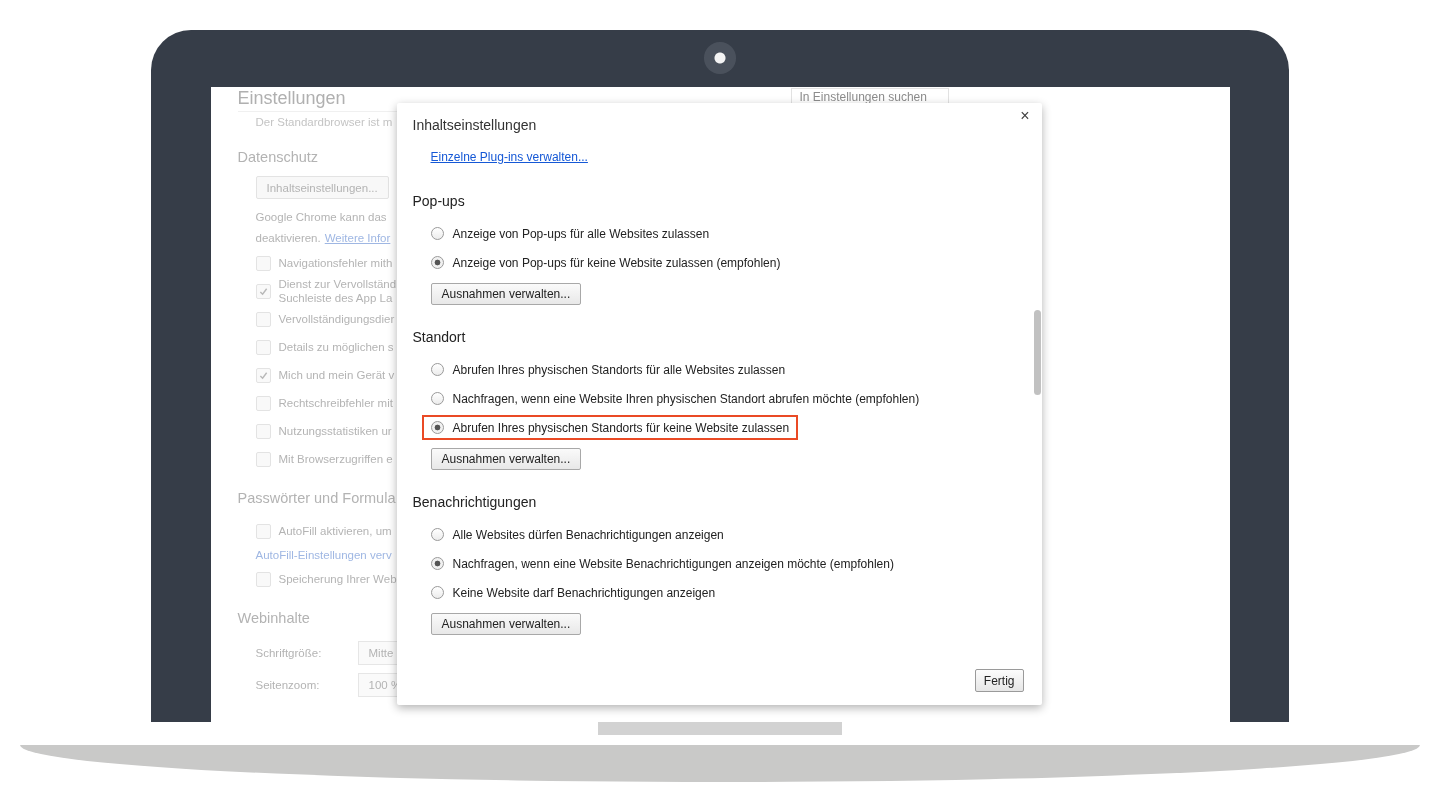 This screenshot has height=812, width=1440. Describe the element at coordinates (616, 262) in the screenshot. I see `radio-label: Anzeige von Pop-ups für keine Website zulassen (empfohlen)` at that location.